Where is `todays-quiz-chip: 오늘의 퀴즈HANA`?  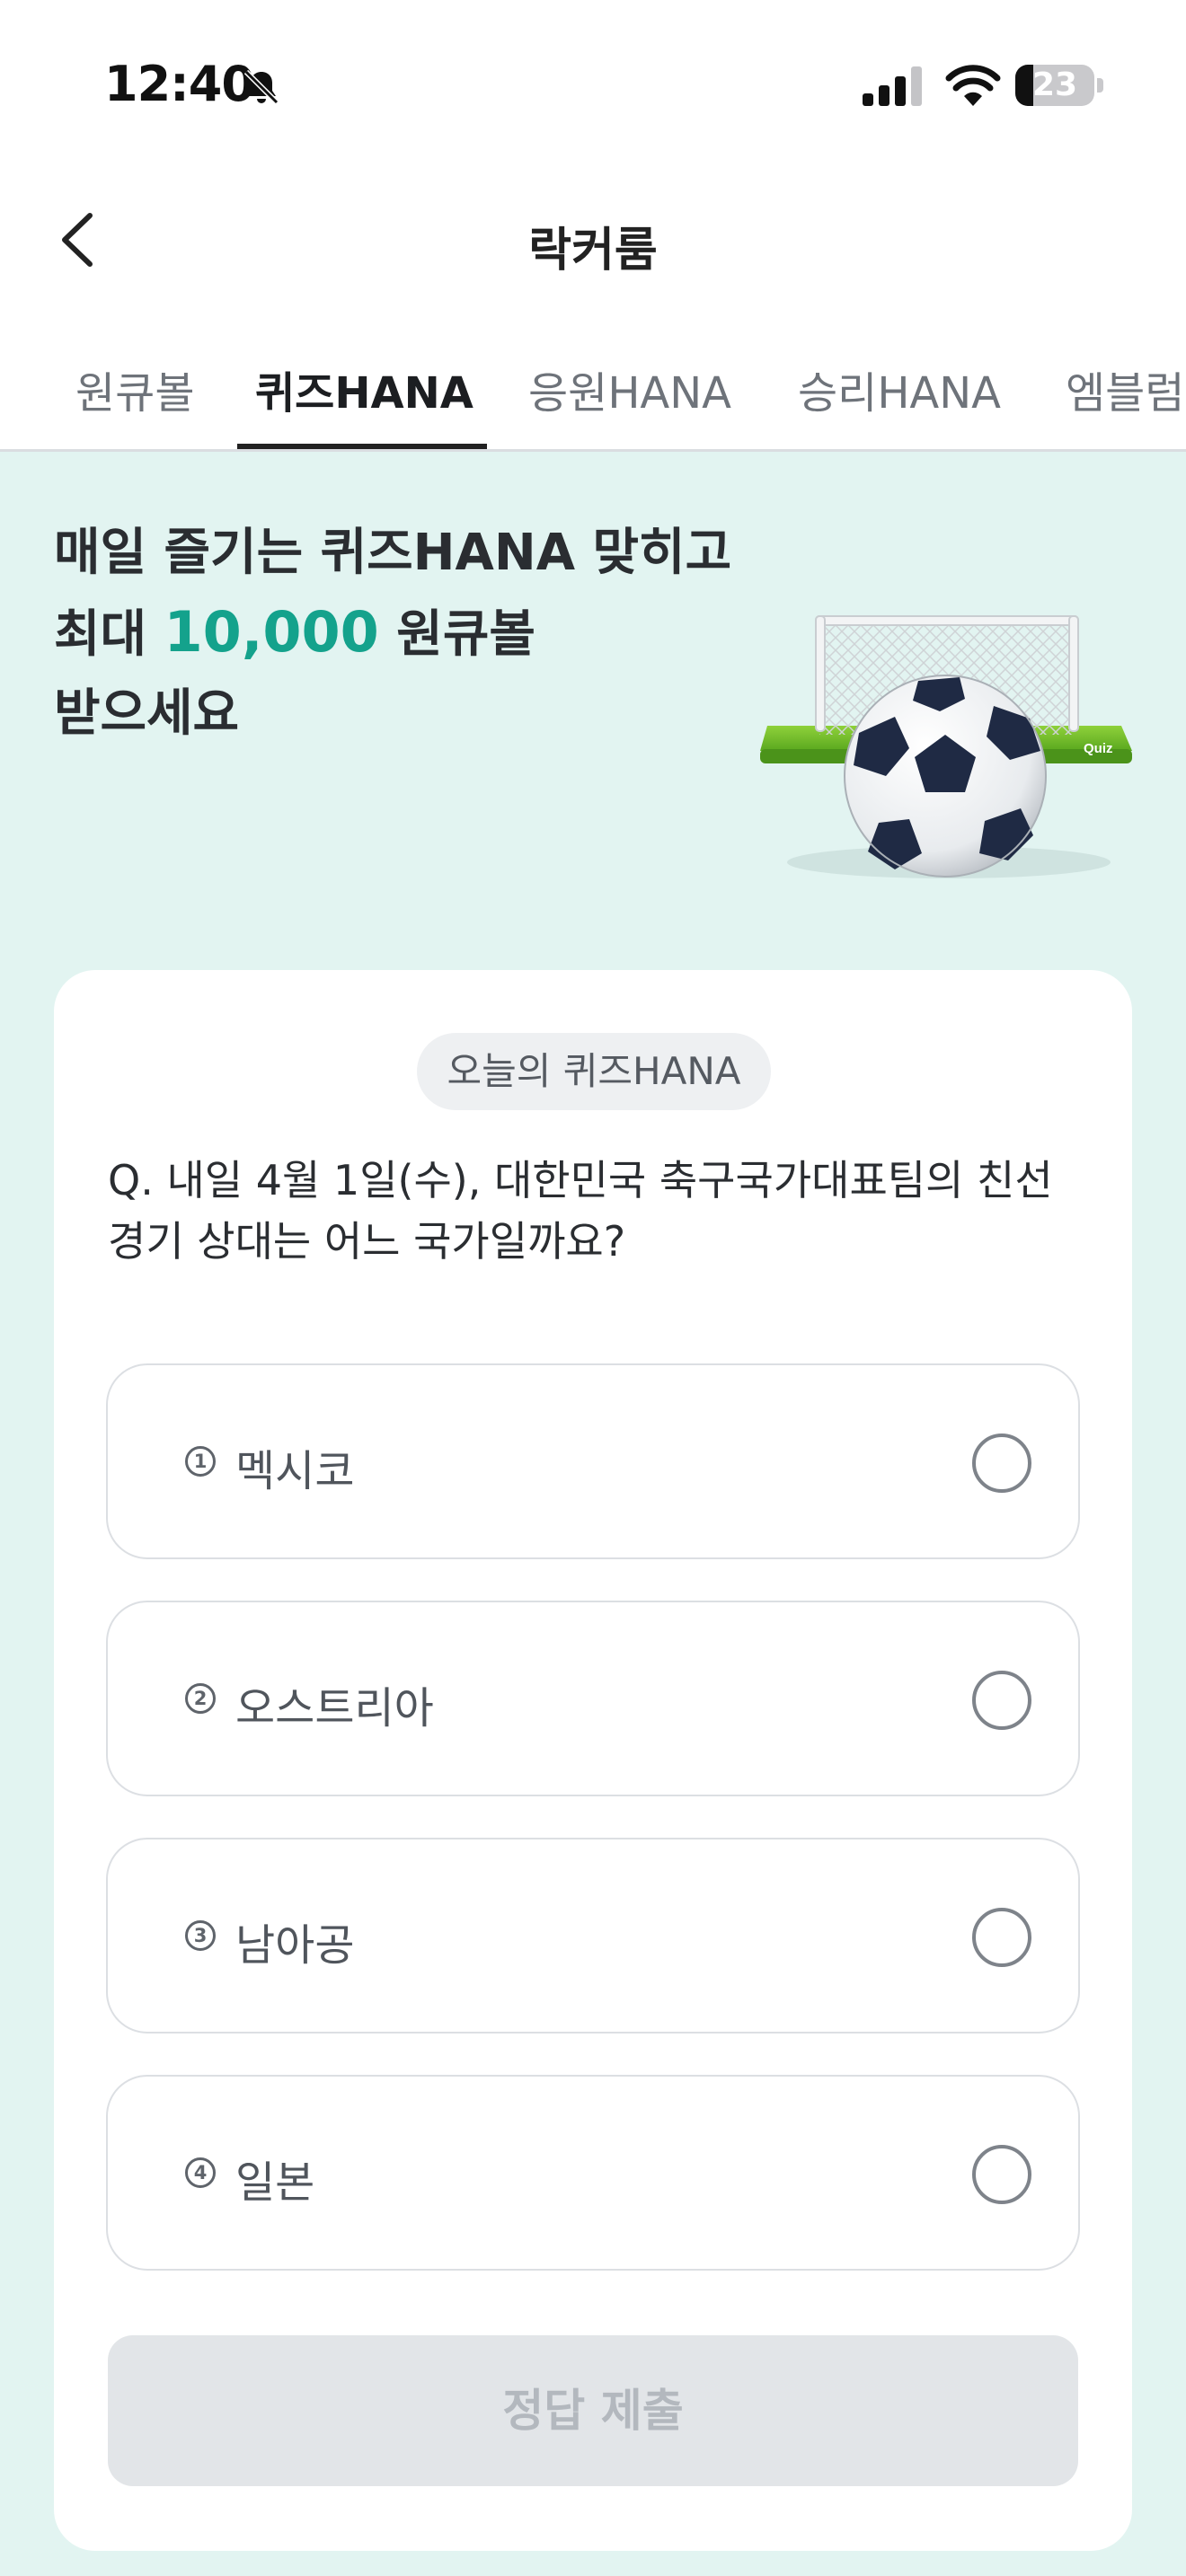
todays-quiz-chip: 오늘의 퀴즈HANA is located at coordinates (594, 1071).